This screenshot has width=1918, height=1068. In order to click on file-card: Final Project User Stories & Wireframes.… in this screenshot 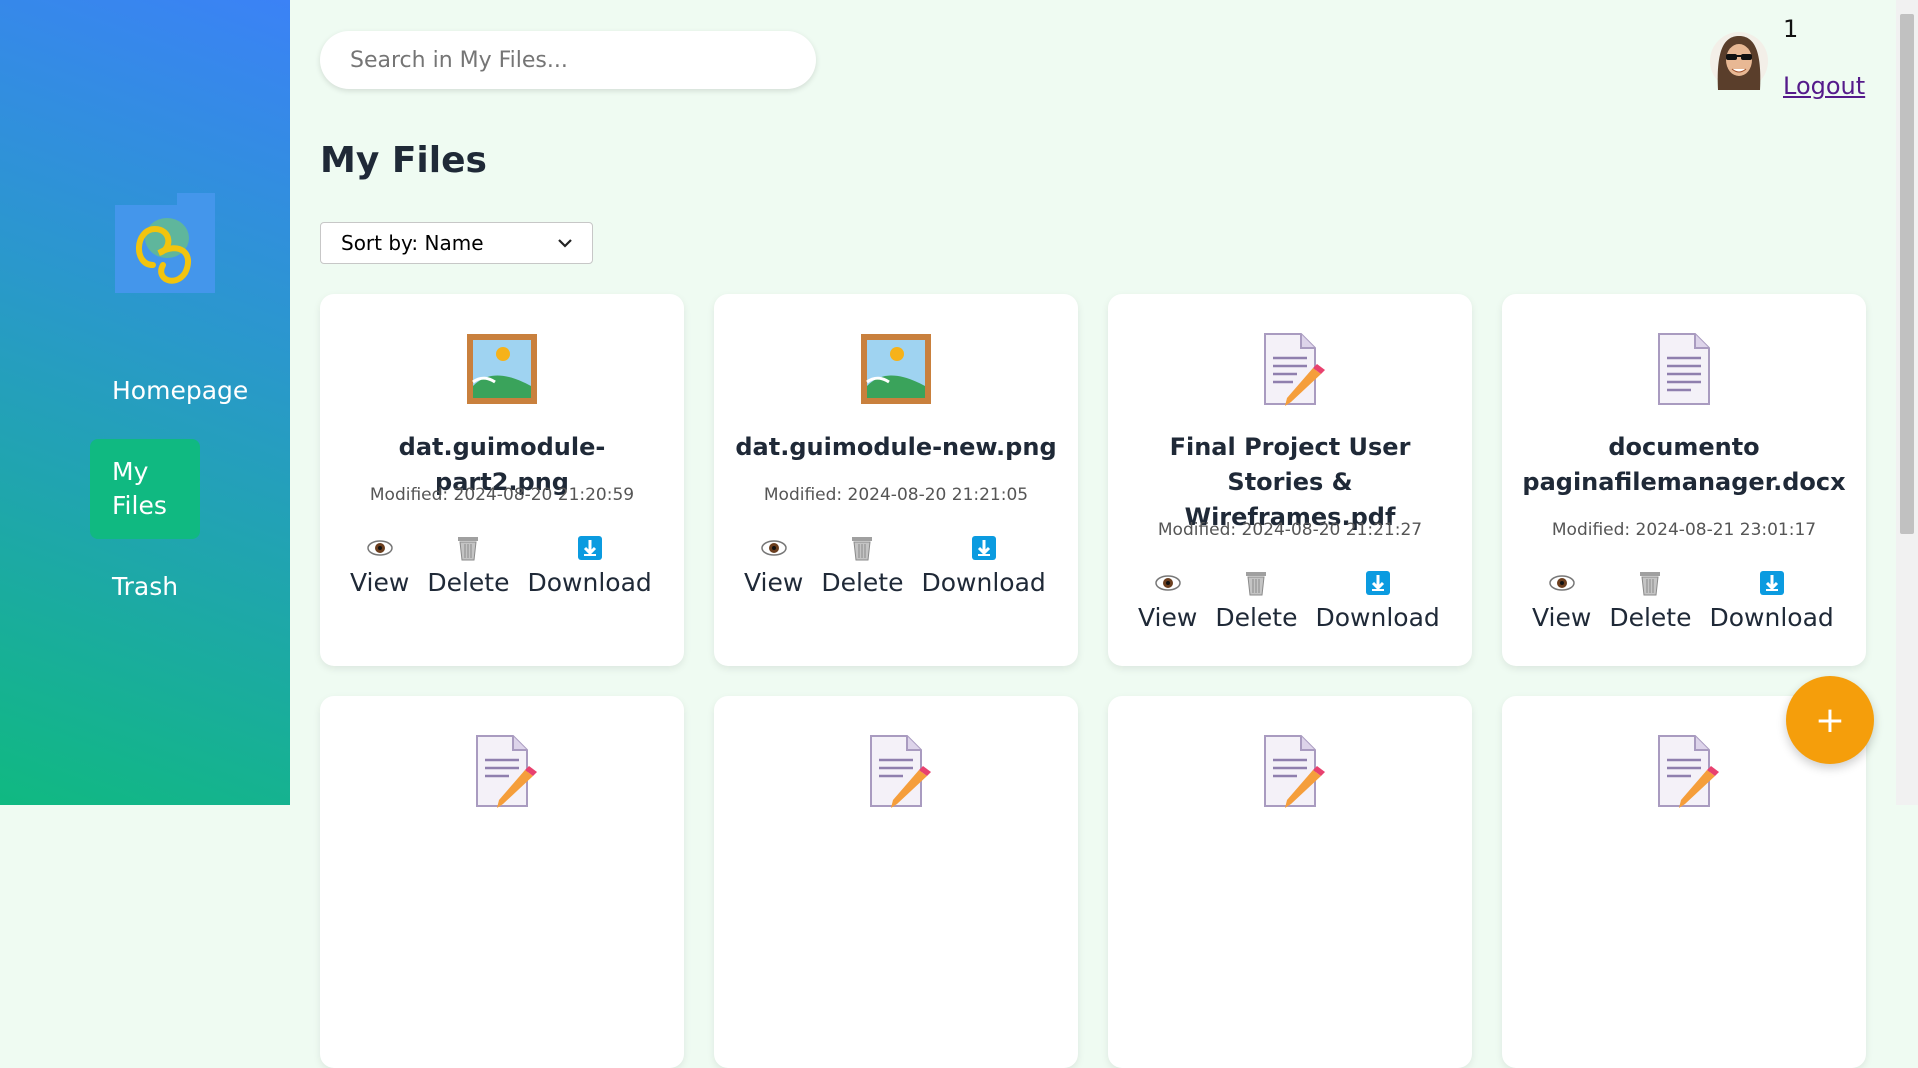, I will do `click(1290, 480)`.